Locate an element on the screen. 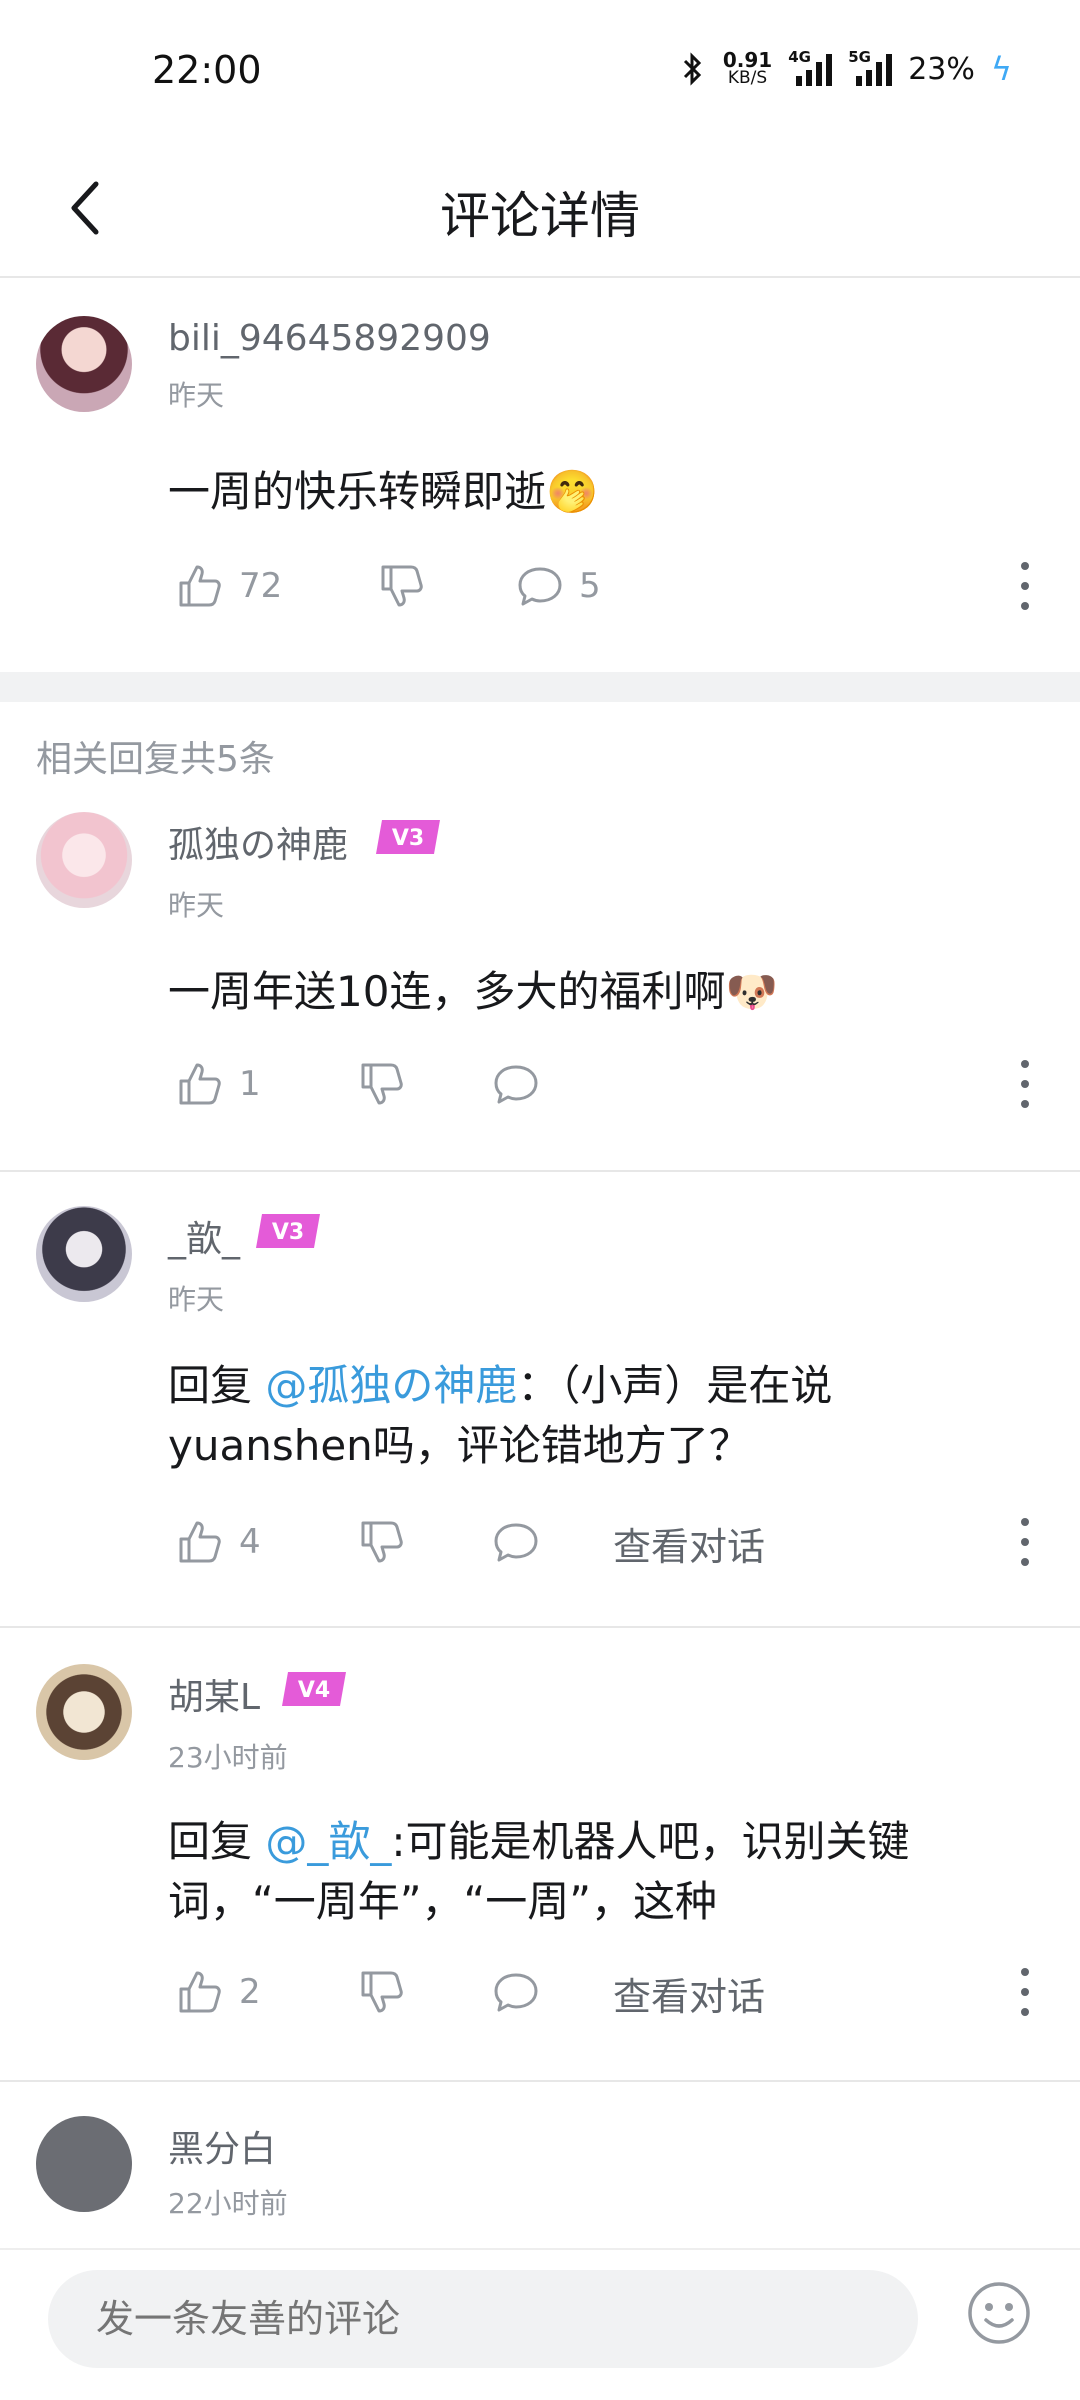 The width and height of the screenshot is (1080, 2400). comment-text: 一周的快乐转瞬即逝🤭 is located at coordinates (383, 492).